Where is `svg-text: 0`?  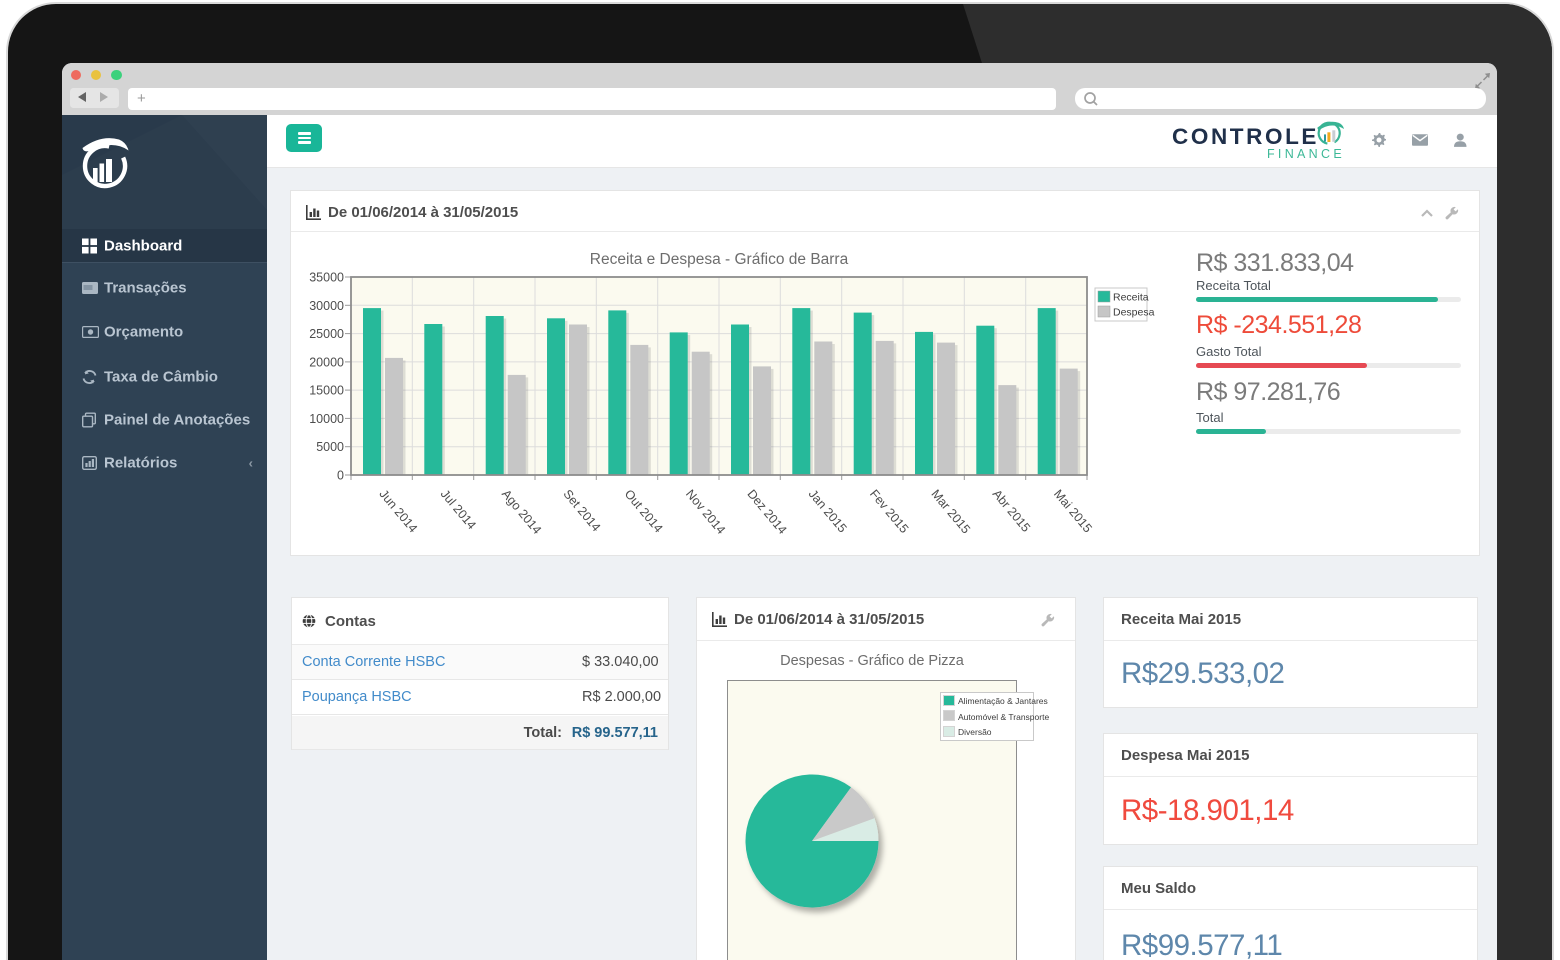
svg-text: 0 is located at coordinates (340, 476).